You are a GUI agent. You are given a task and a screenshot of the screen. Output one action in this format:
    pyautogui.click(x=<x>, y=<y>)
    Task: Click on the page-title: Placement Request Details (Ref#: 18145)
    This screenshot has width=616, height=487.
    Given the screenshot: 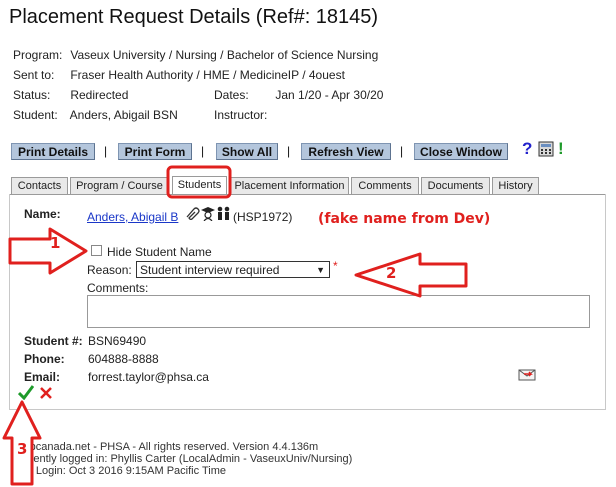 What is the action you would take?
    pyautogui.click(x=194, y=17)
    